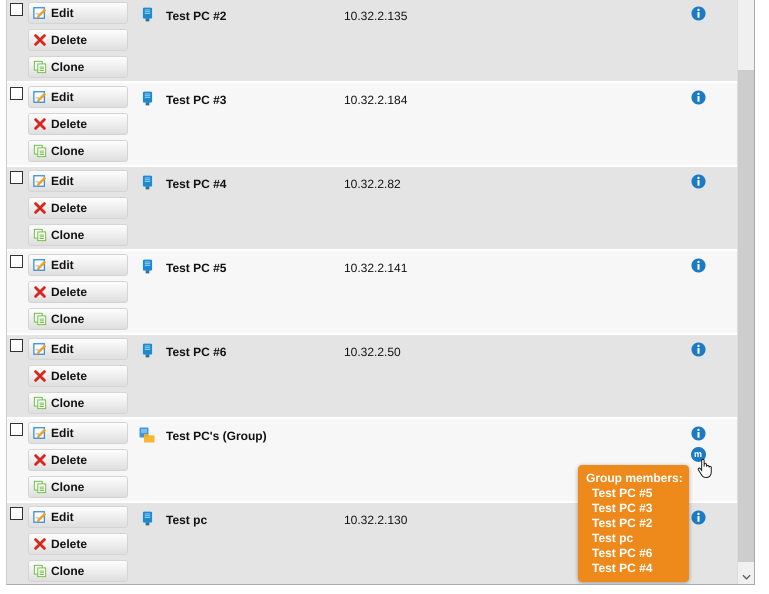 The image size is (769, 594). What do you see at coordinates (376, 520) in the screenshot?
I see `ip-address: 10.32.2.130` at bounding box center [376, 520].